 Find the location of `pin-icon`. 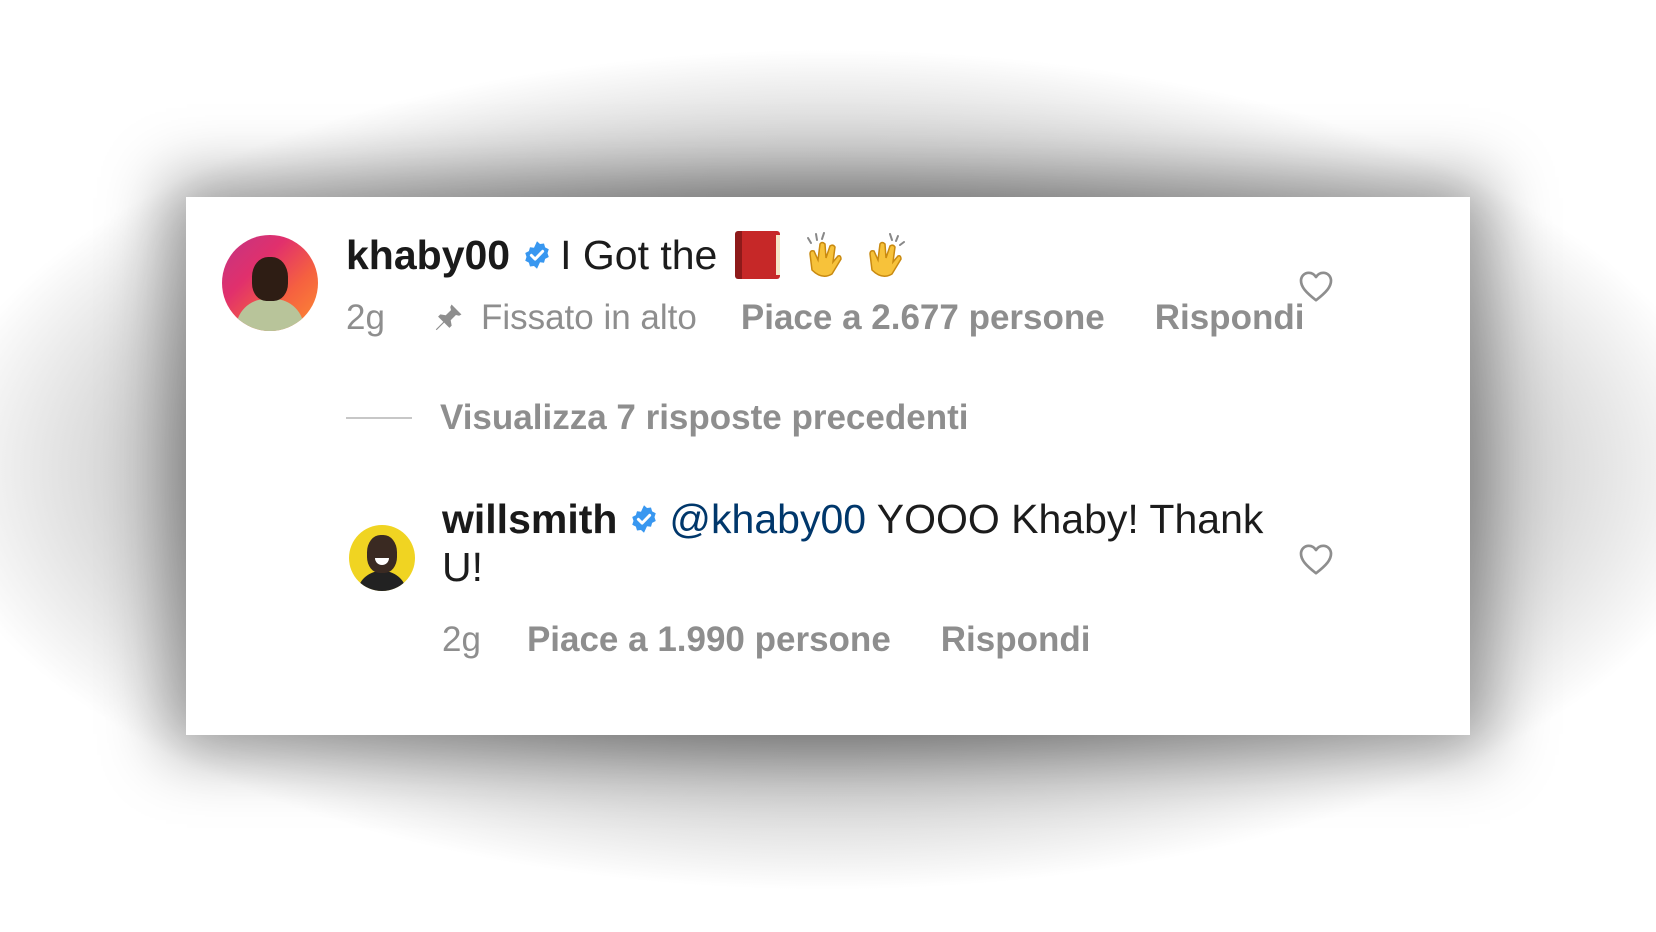

pin-icon is located at coordinates (448, 317).